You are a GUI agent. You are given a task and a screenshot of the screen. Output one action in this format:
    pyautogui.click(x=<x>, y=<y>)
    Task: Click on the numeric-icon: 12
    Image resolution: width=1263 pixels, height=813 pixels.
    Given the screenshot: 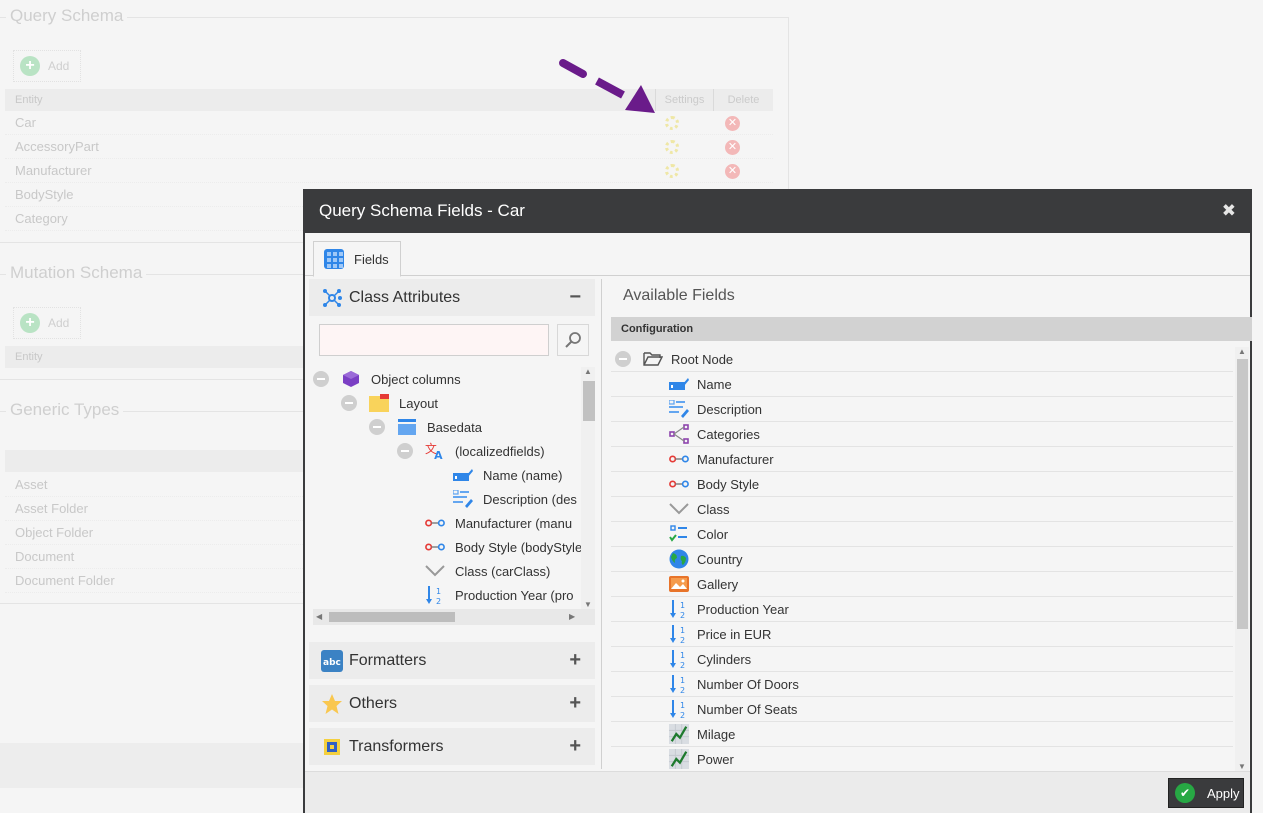 What is the action you would take?
    pyautogui.click(x=679, y=634)
    